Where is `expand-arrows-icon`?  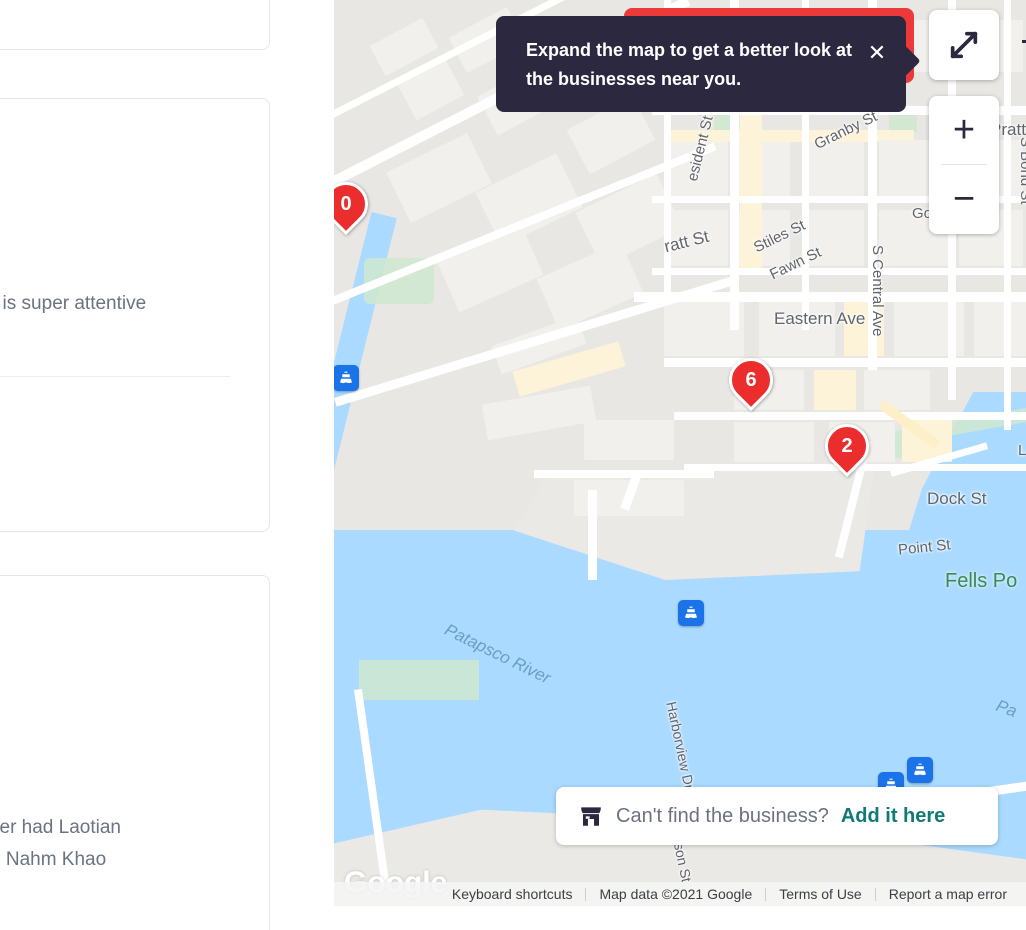
expand-arrows-icon is located at coordinates (964, 45).